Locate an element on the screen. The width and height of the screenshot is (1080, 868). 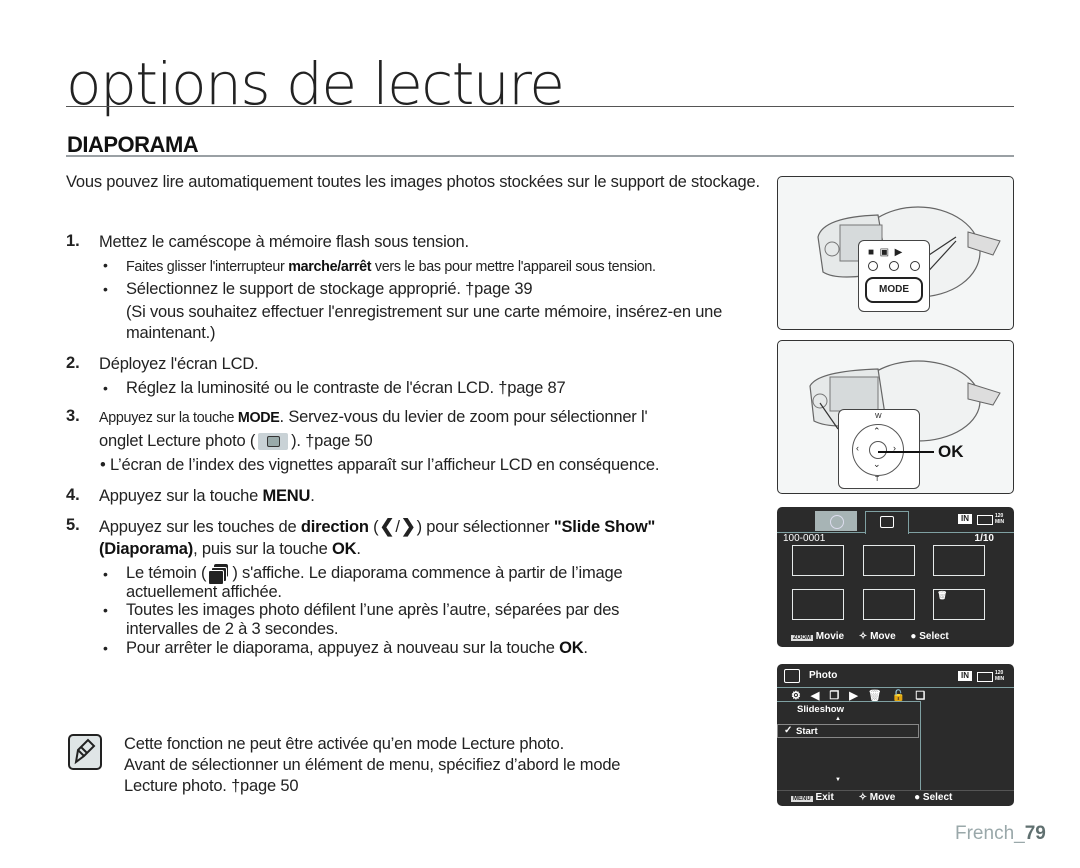
step-number: 2. is located at coordinates (73, 363).